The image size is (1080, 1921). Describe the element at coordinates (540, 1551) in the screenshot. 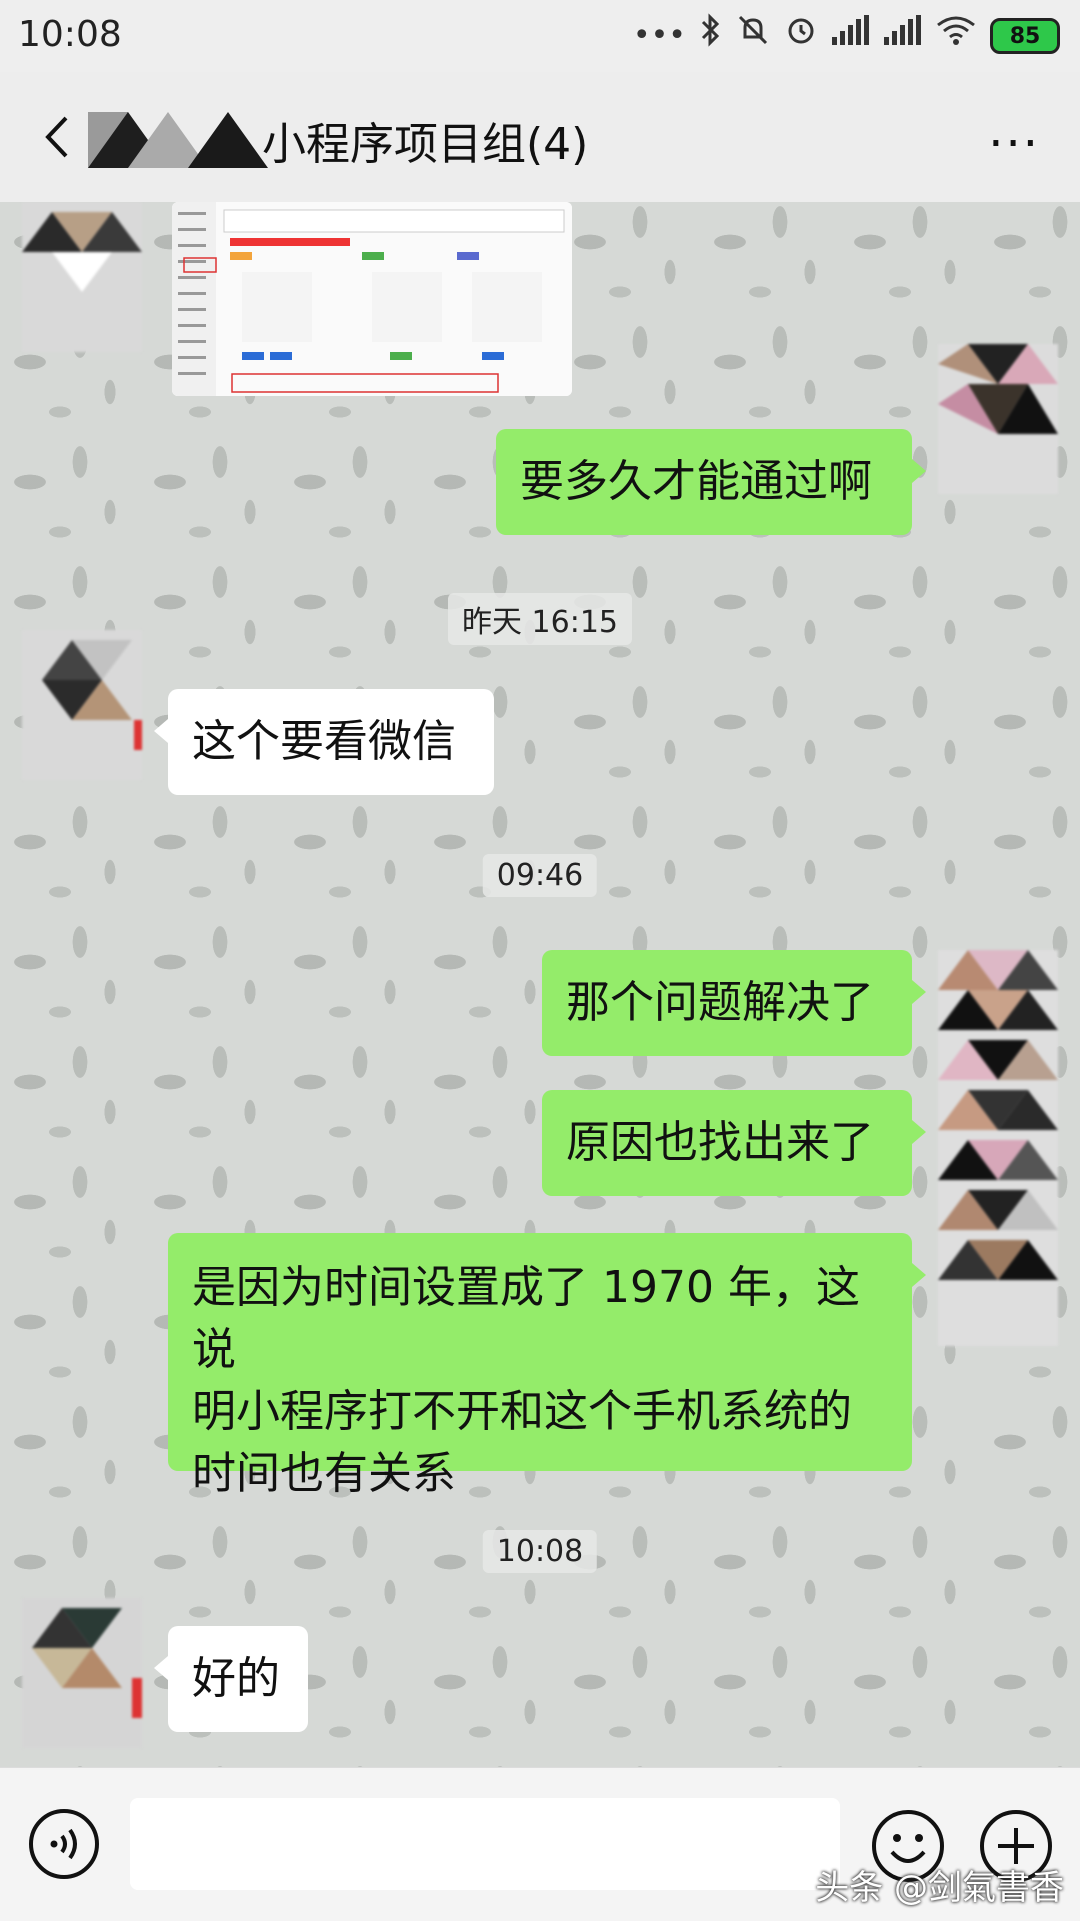

I see `message-timestamp: 10:08` at that location.